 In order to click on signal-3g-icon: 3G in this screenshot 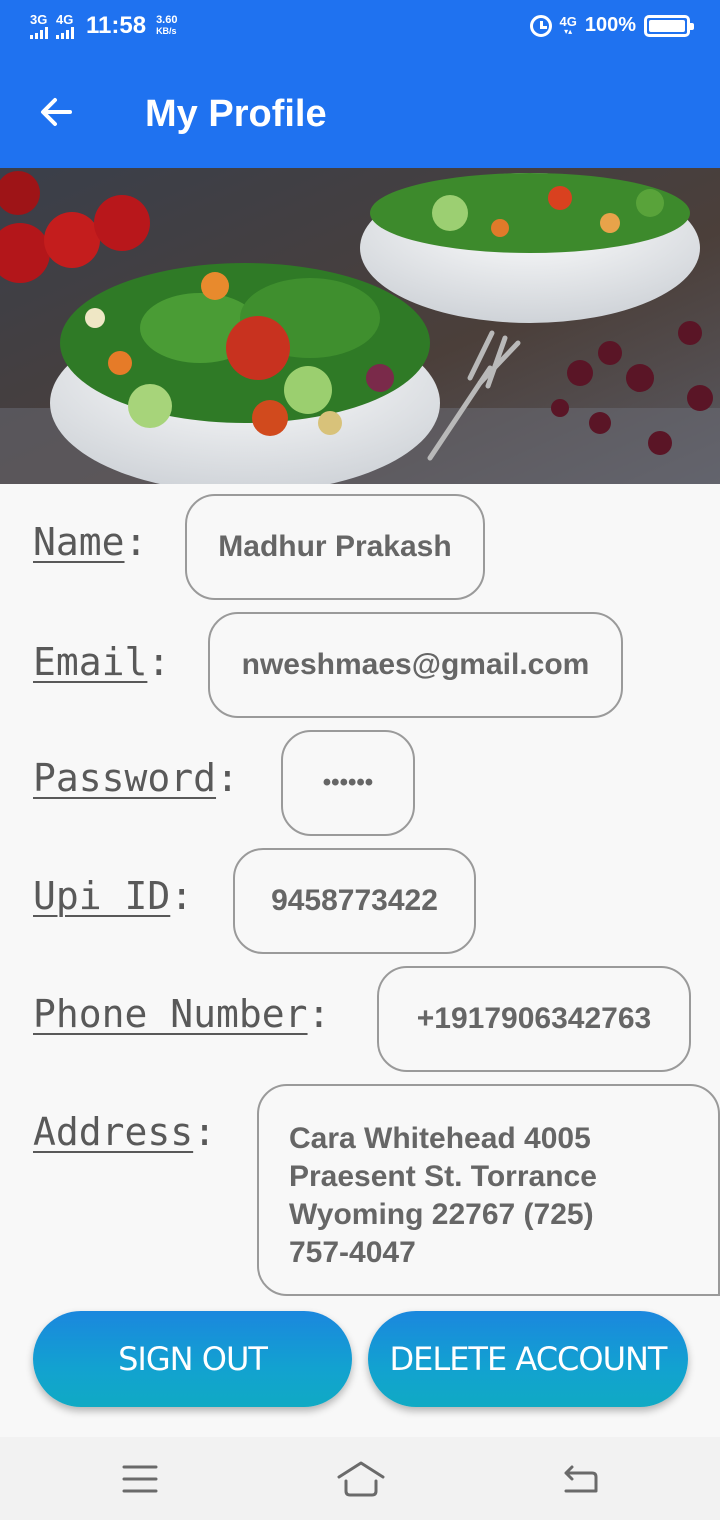, I will do `click(39, 26)`.